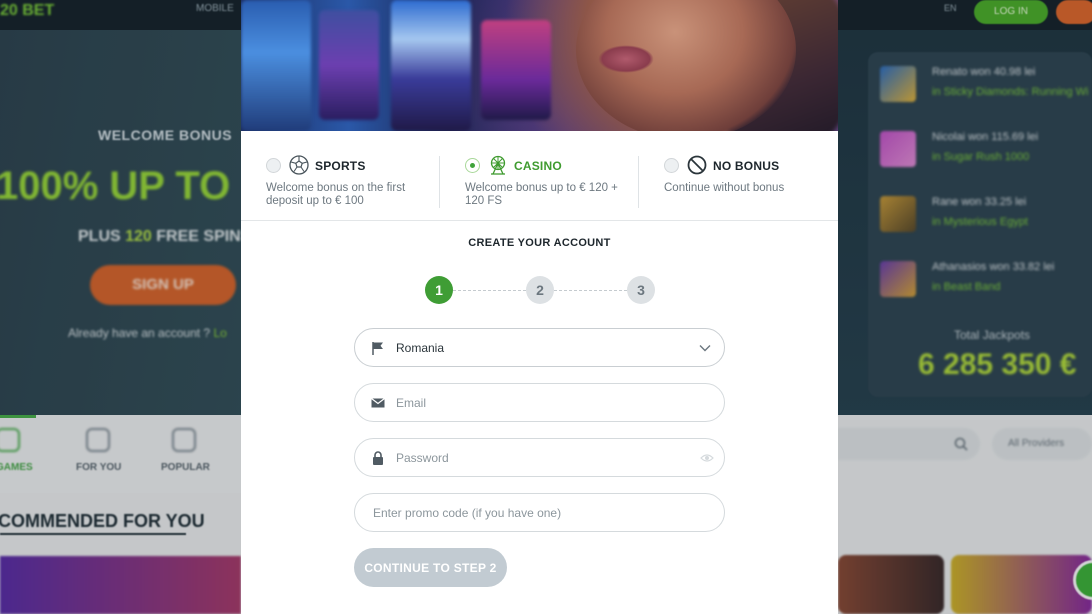  I want to click on step-3: 3, so click(641, 290).